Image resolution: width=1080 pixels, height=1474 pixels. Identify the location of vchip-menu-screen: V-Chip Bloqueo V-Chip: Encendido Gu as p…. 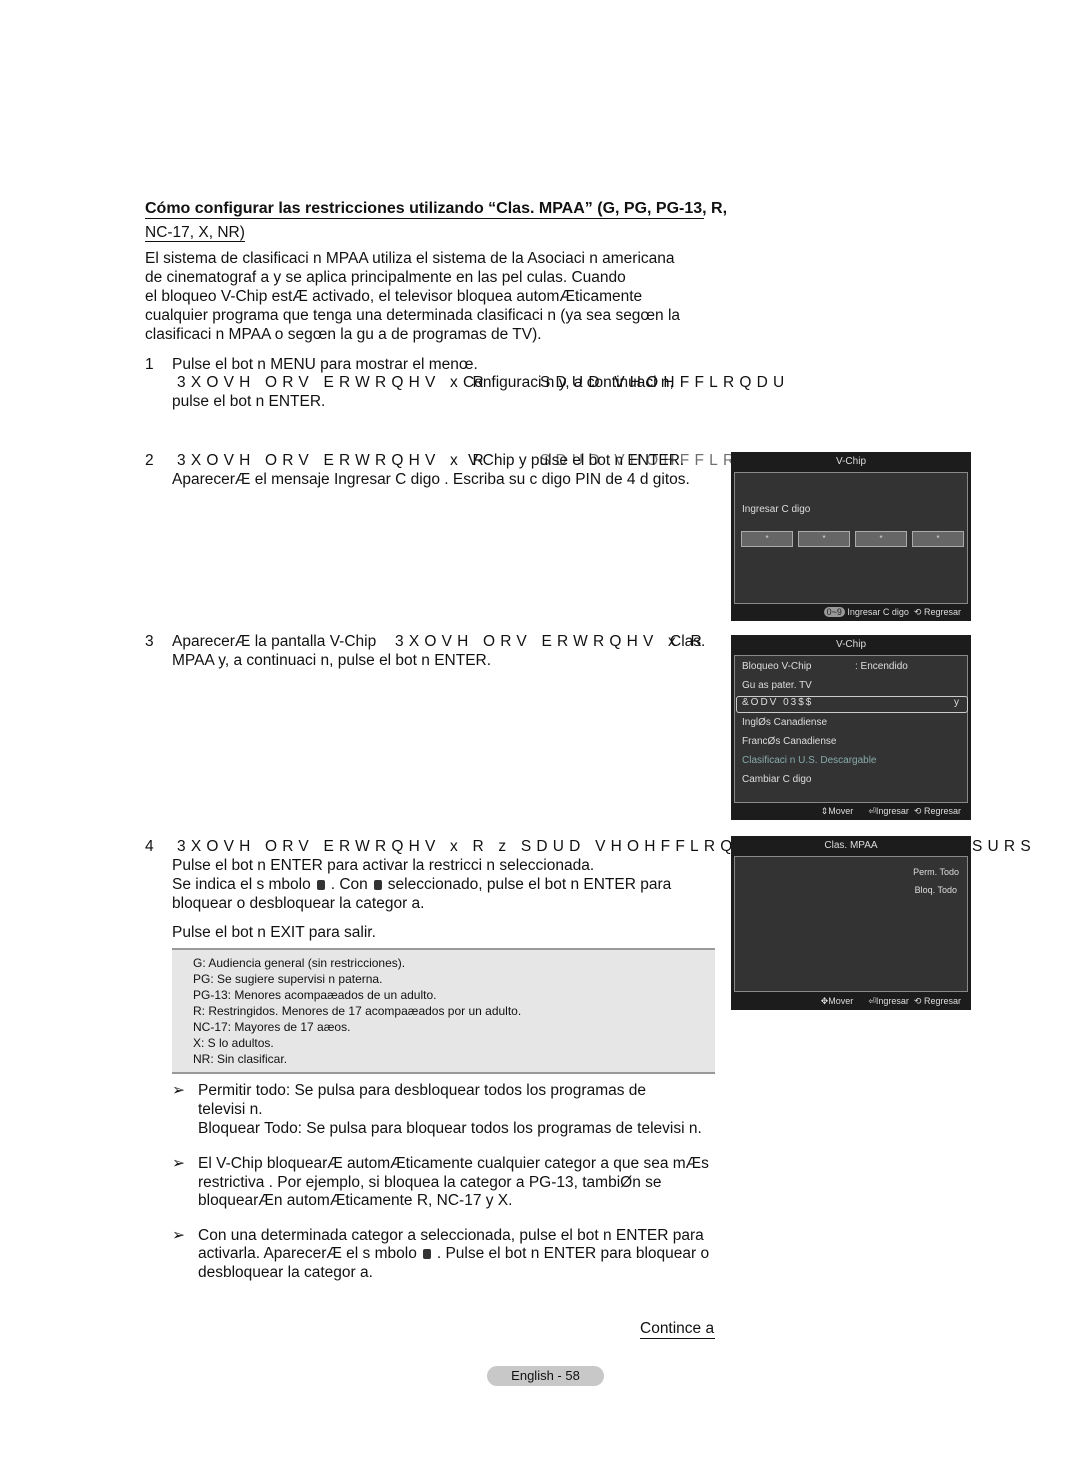
(851, 727).